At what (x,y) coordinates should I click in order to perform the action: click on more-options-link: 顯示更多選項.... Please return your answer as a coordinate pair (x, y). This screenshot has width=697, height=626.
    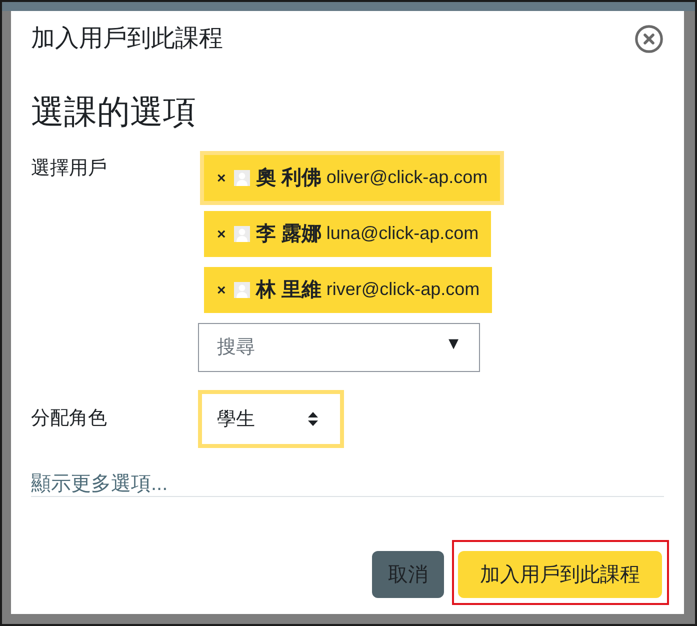
    Looking at the image, I should click on (99, 484).